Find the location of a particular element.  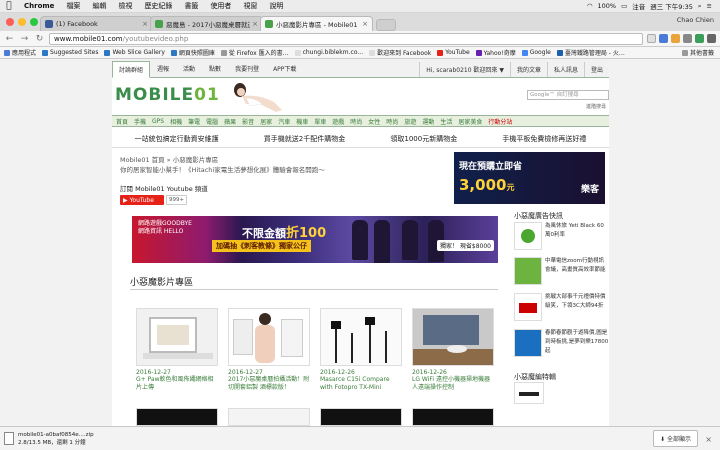

video-title: G+ Paw軟色和風佈繩網格相片上傳 is located at coordinates (177, 384).